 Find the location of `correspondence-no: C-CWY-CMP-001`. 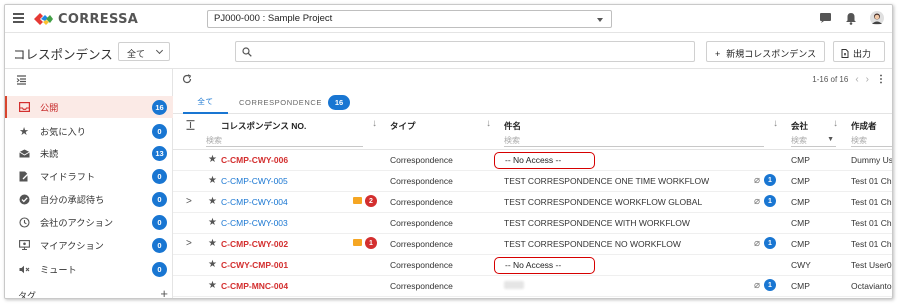

correspondence-no: C-CWY-CMP-001 is located at coordinates (254, 265).